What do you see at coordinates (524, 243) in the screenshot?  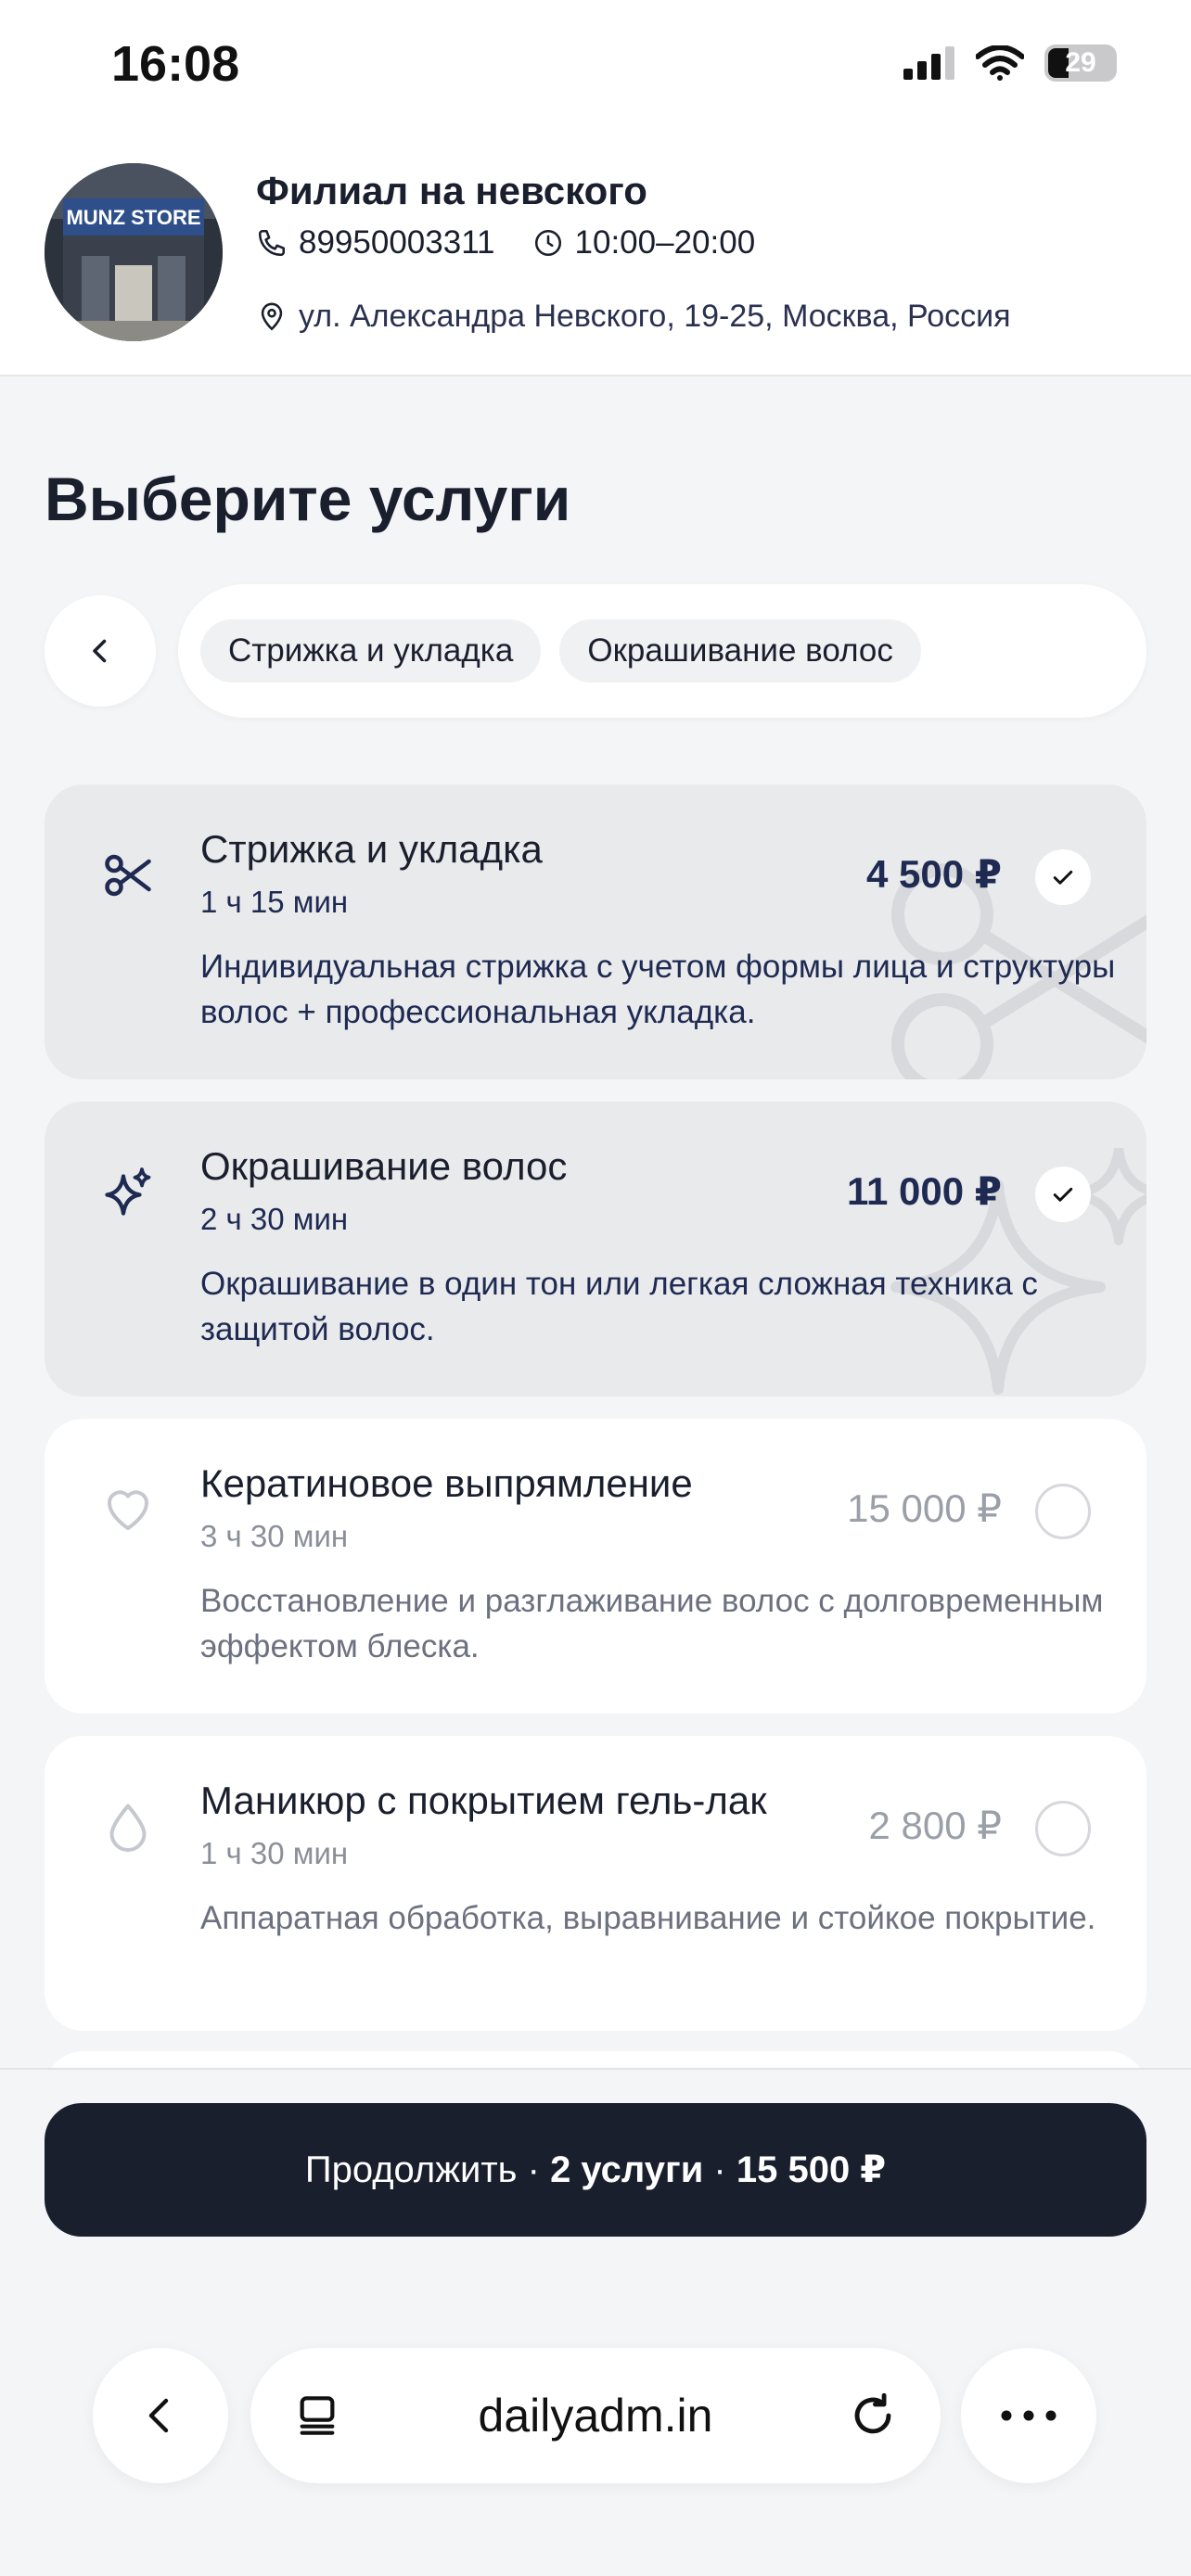 I see `contact-row: 89950003311 10:00–20:00` at bounding box center [524, 243].